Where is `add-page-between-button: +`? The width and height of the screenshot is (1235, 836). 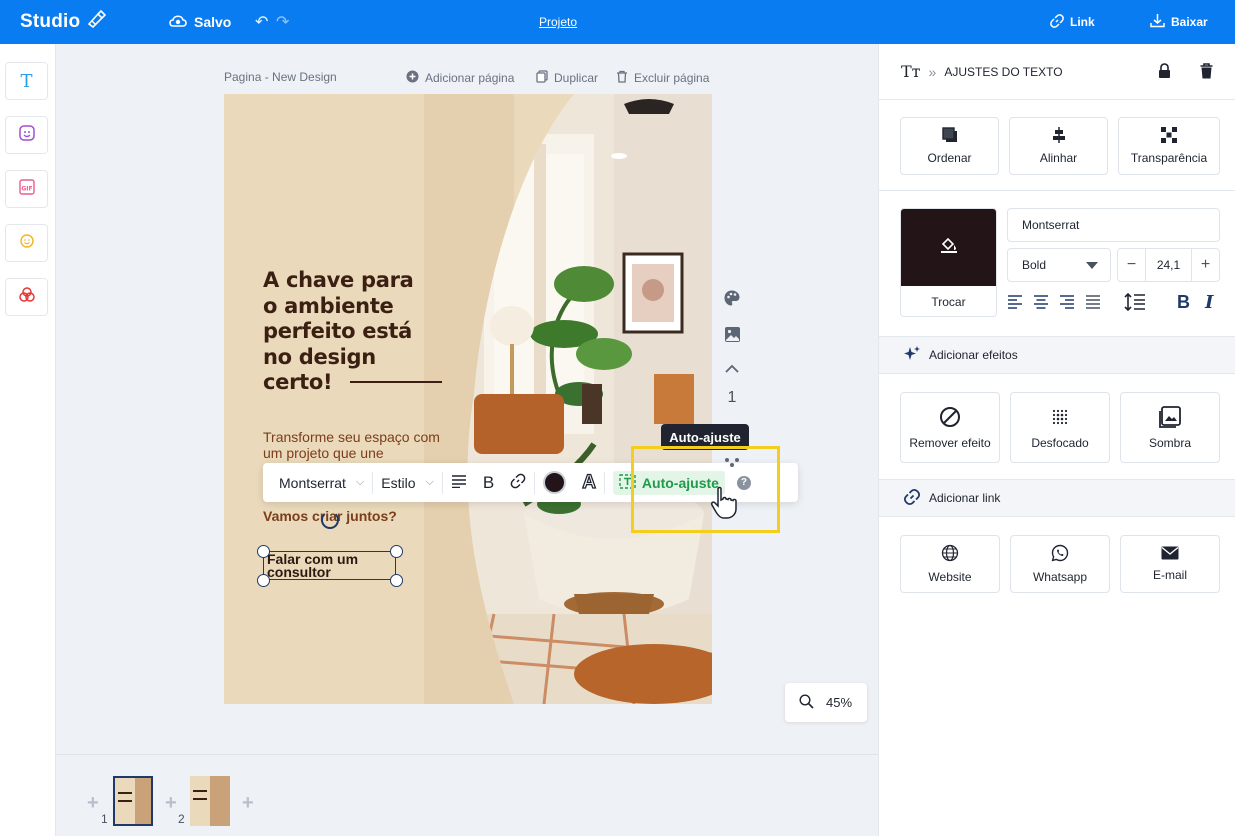
add-page-between-button: + is located at coordinates (171, 803).